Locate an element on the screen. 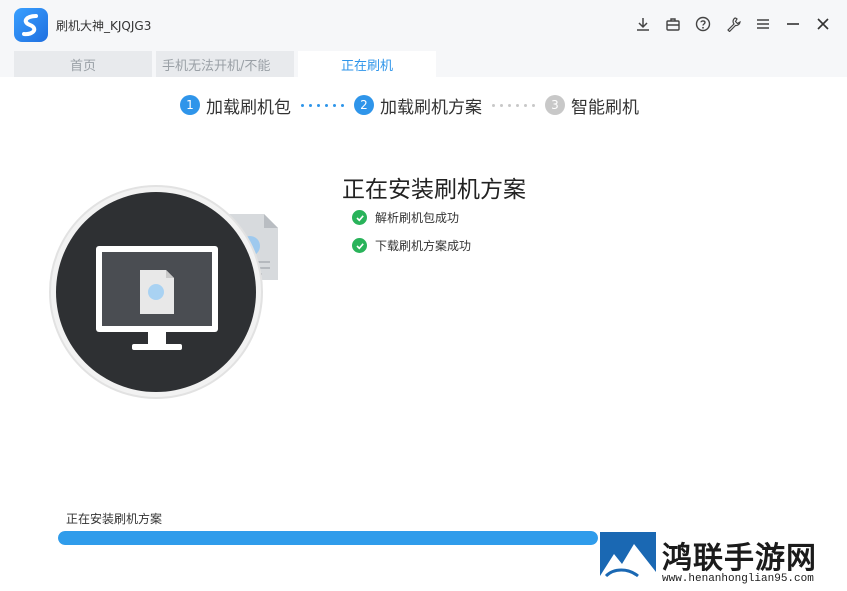  step-3: 3 智能刷机 is located at coordinates (592, 105).